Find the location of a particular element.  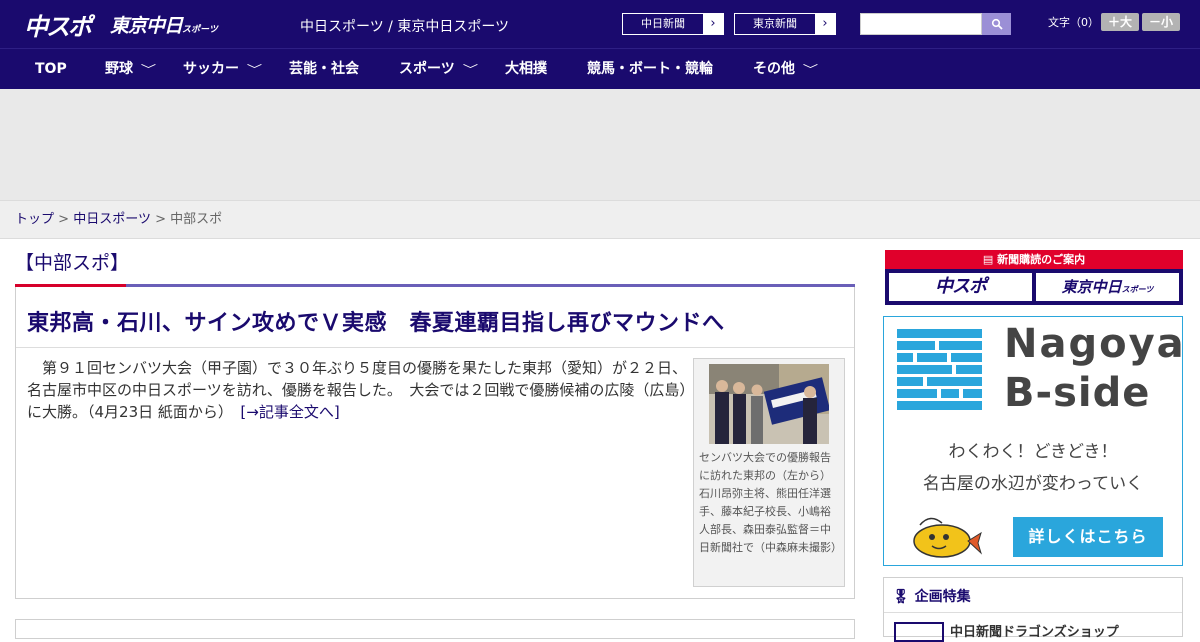

fried-shrimp-mascot-icon is located at coordinates (947, 537).